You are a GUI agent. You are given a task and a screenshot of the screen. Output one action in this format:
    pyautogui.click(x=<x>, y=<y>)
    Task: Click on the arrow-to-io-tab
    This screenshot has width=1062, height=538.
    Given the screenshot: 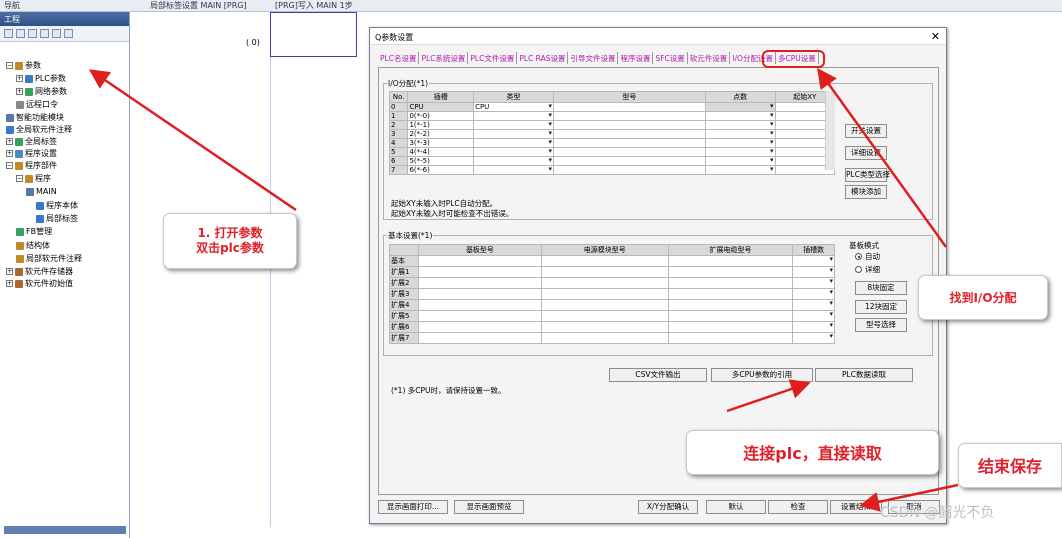 What is the action you would take?
    pyautogui.click(x=882, y=157)
    